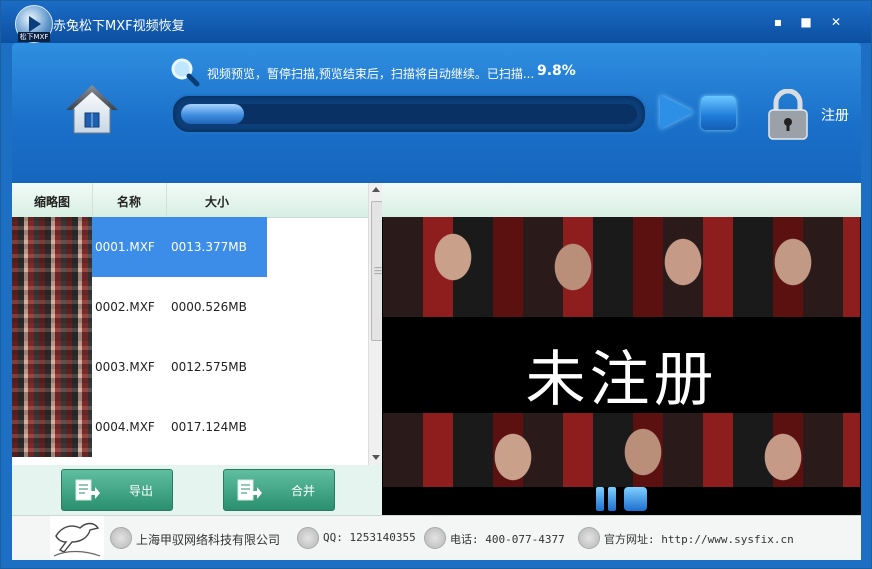 This screenshot has height=569, width=872. Describe the element at coordinates (217, 201) in the screenshot. I see `column-header-size: 大小` at that location.